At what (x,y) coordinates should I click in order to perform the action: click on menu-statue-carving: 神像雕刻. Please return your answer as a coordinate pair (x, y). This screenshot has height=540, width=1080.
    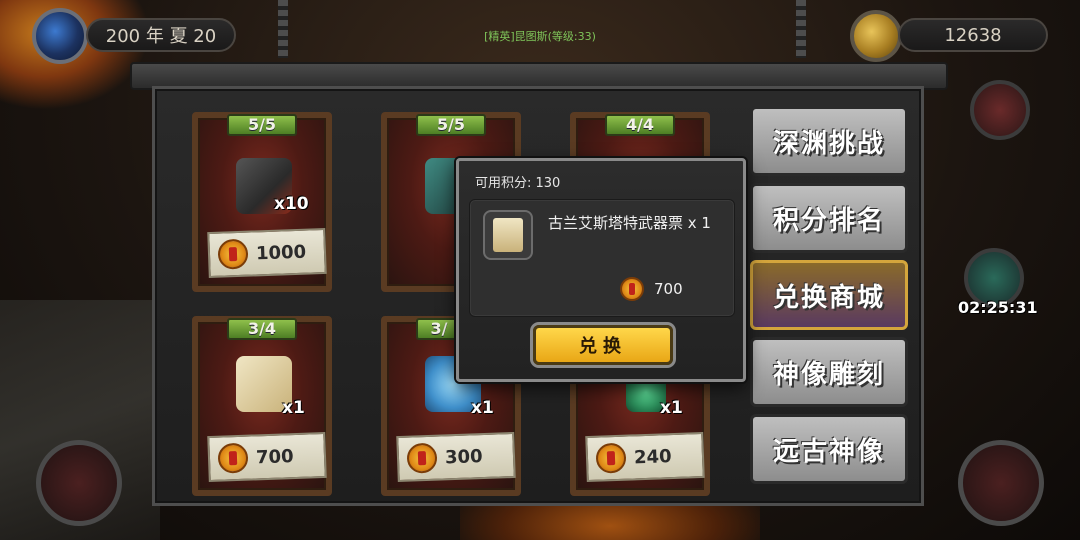
    Looking at the image, I should click on (829, 372).